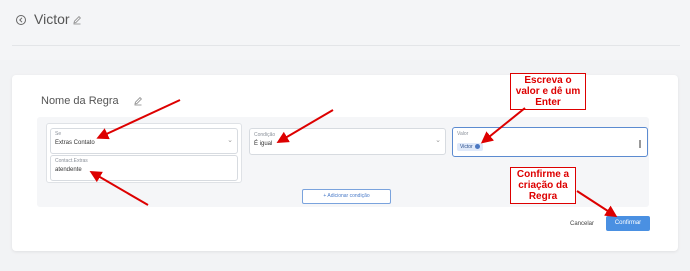  Describe the element at coordinates (346, 196) in the screenshot. I see `add-condition-button: + Adicionar condição` at that location.